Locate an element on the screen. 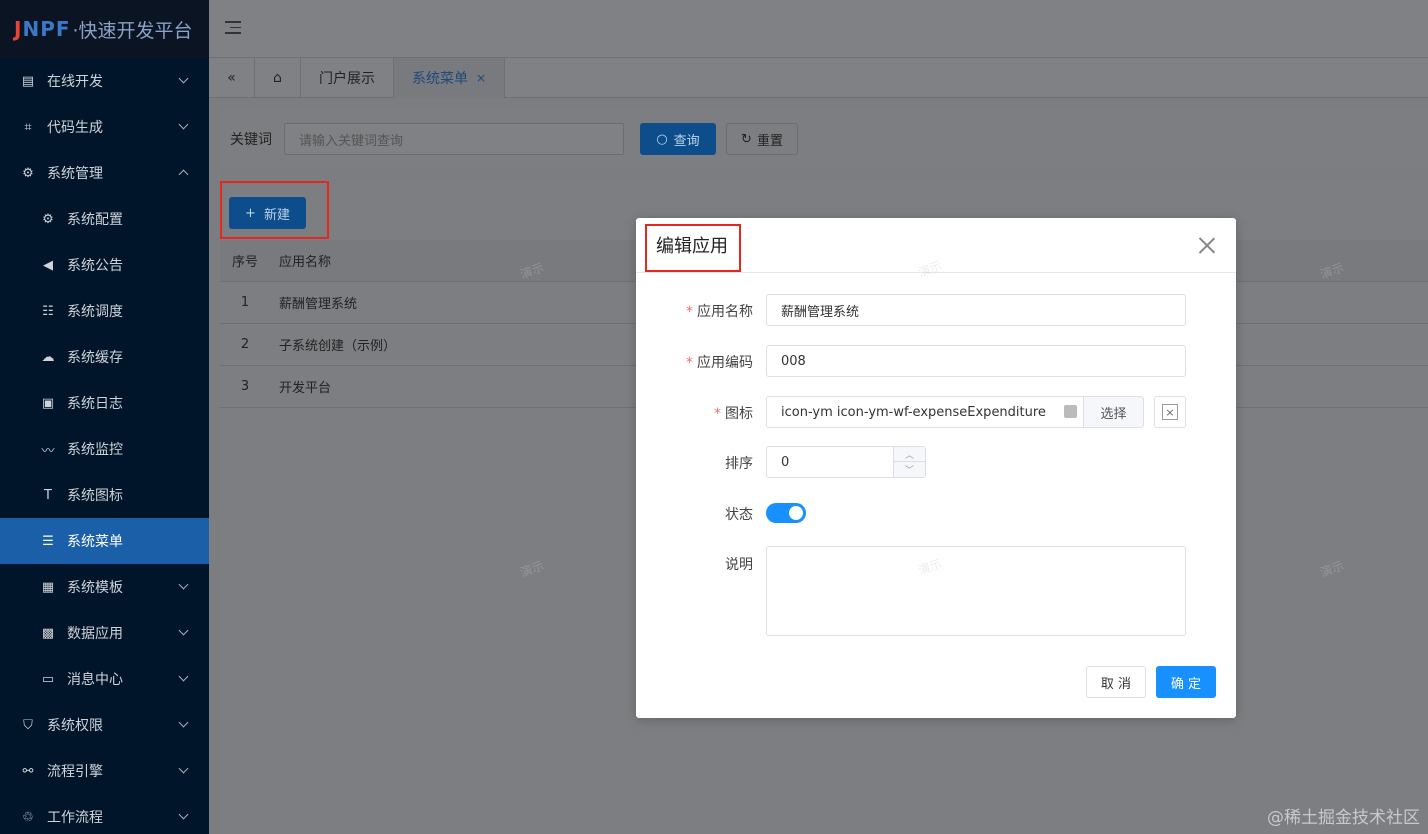 The height and width of the screenshot is (834, 1428). sidebar-item-10: ☰ 系统菜单 is located at coordinates (104, 541).